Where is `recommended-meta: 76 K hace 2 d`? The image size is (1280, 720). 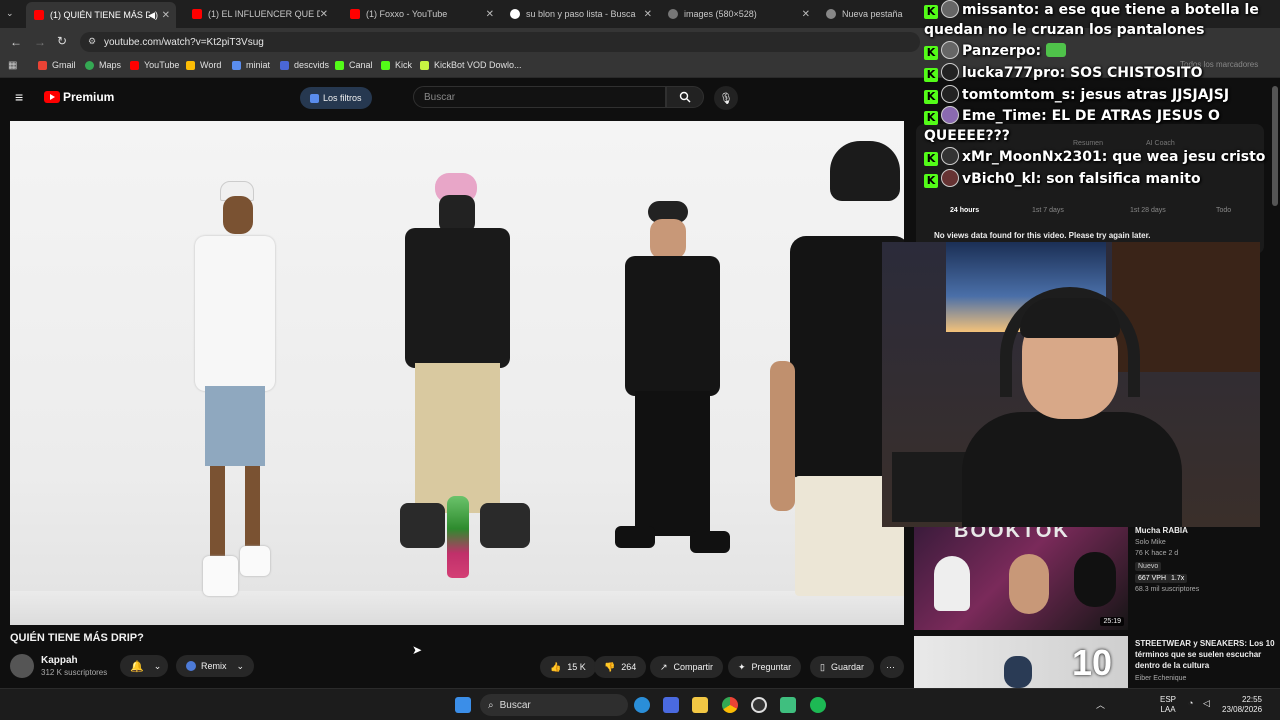 recommended-meta: 76 K hace 2 d is located at coordinates (1157, 553).